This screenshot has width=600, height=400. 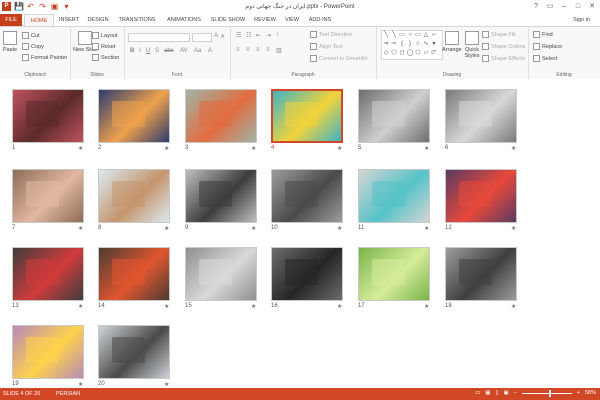 I want to click on align-right-icon: ≡, so click(x=258, y=50).